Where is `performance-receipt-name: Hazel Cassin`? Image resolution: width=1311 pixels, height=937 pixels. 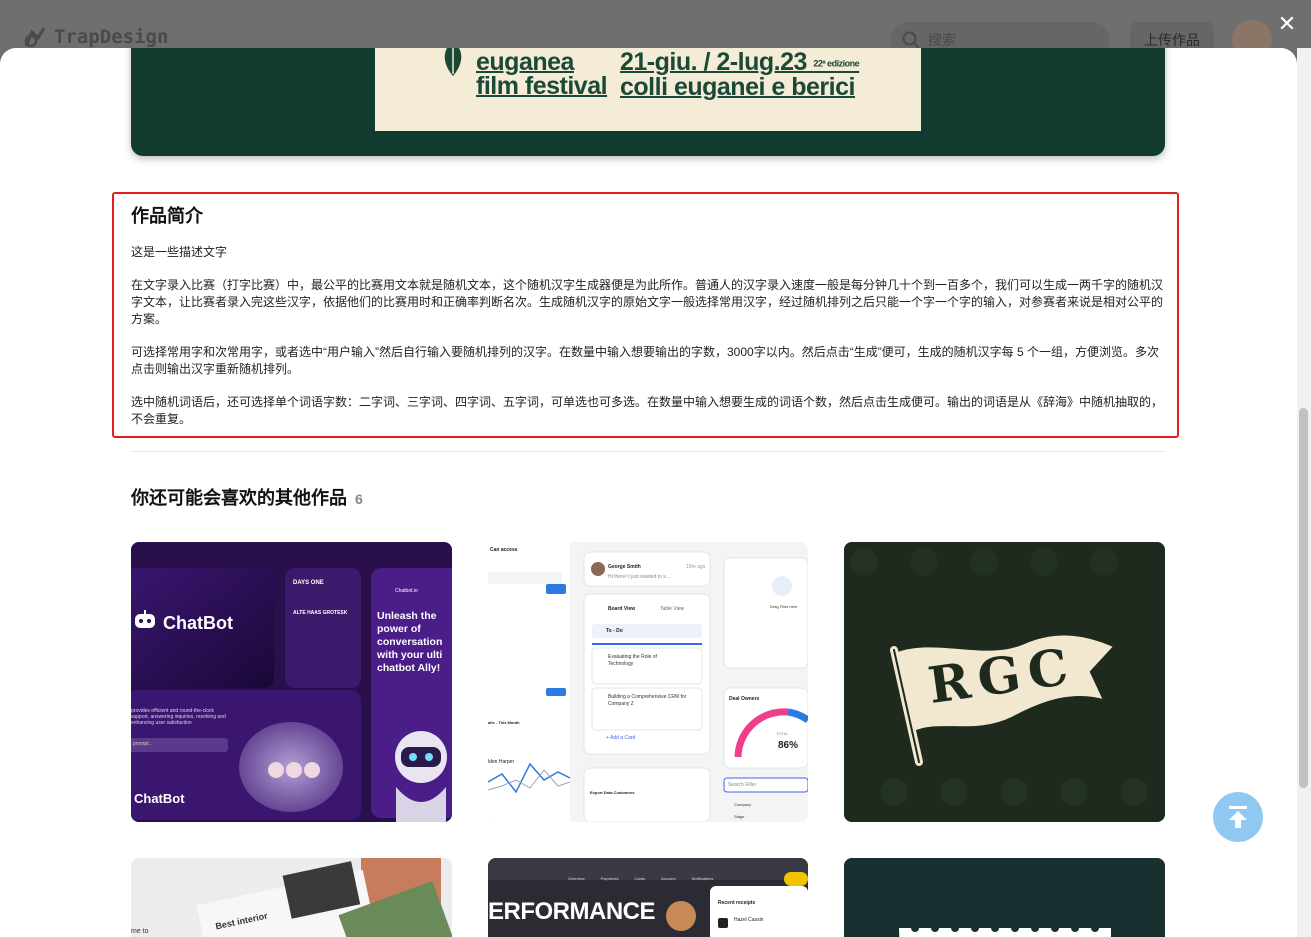 performance-receipt-name: Hazel Cassin is located at coordinates (749, 920).